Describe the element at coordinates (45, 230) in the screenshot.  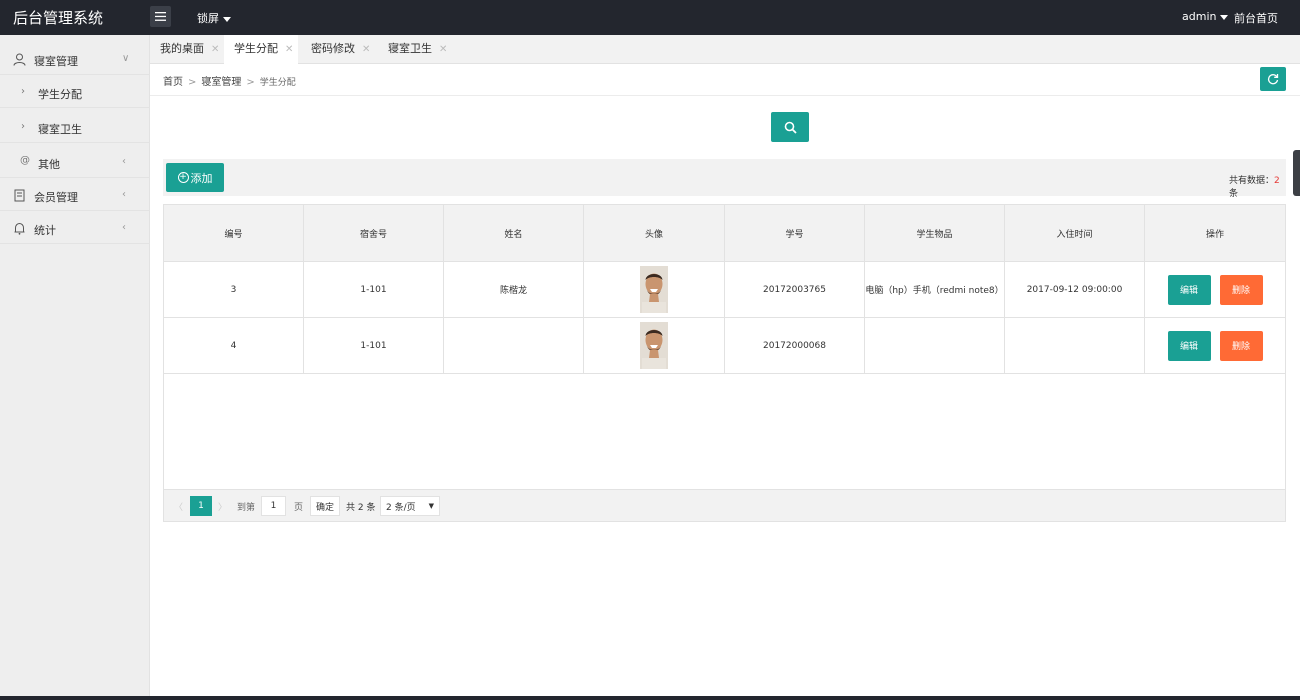
I see `sidebar-item-label: 统计` at that location.